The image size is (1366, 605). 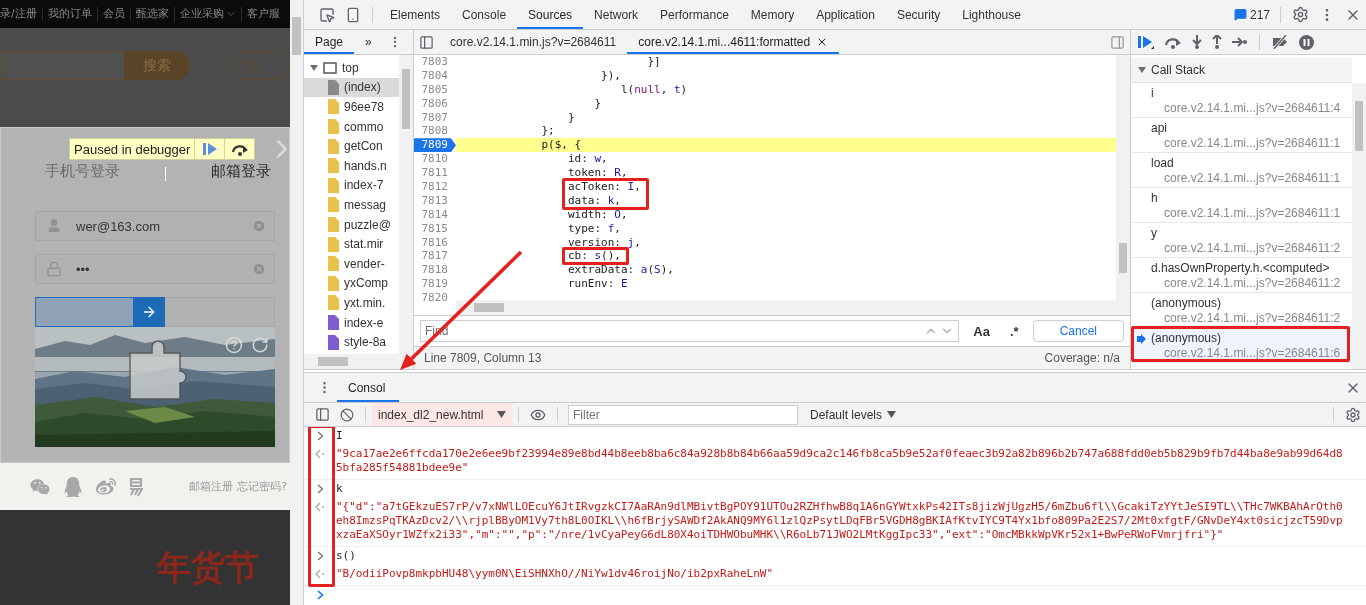 What do you see at coordinates (772, 14) in the screenshot?
I see `devtools-tab: Memory` at bounding box center [772, 14].